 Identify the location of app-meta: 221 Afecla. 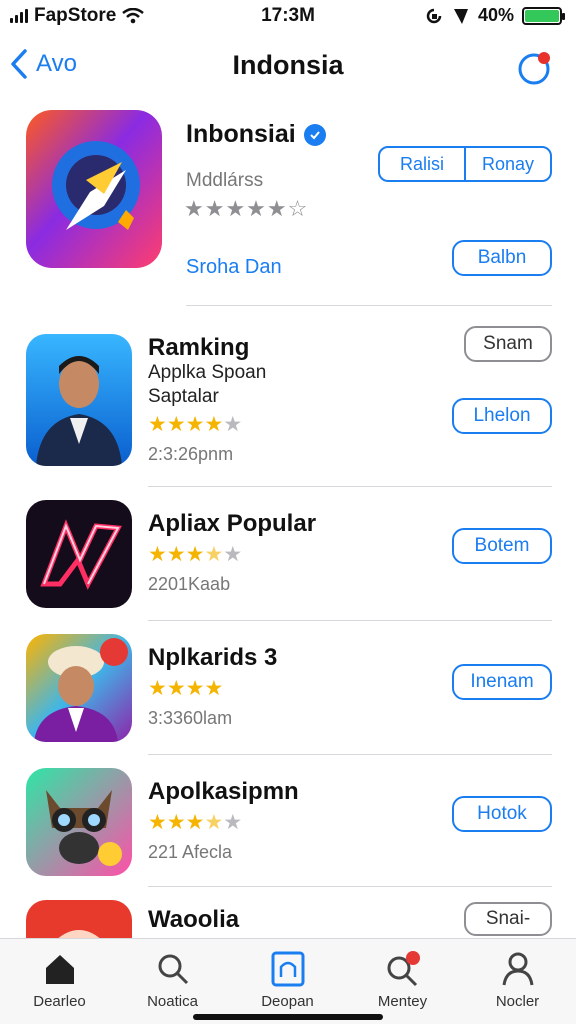
(190, 852).